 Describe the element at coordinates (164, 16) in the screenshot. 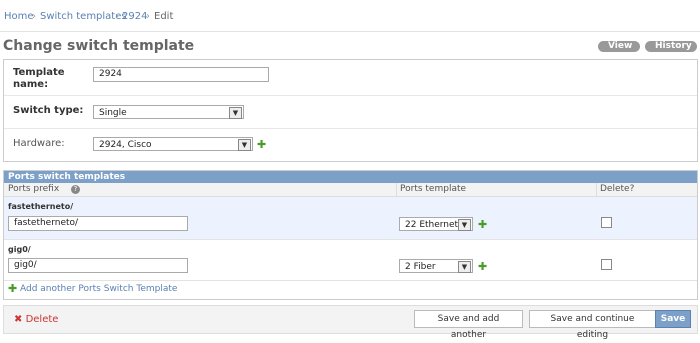

I see `breadcrumb-current: Edit` at that location.